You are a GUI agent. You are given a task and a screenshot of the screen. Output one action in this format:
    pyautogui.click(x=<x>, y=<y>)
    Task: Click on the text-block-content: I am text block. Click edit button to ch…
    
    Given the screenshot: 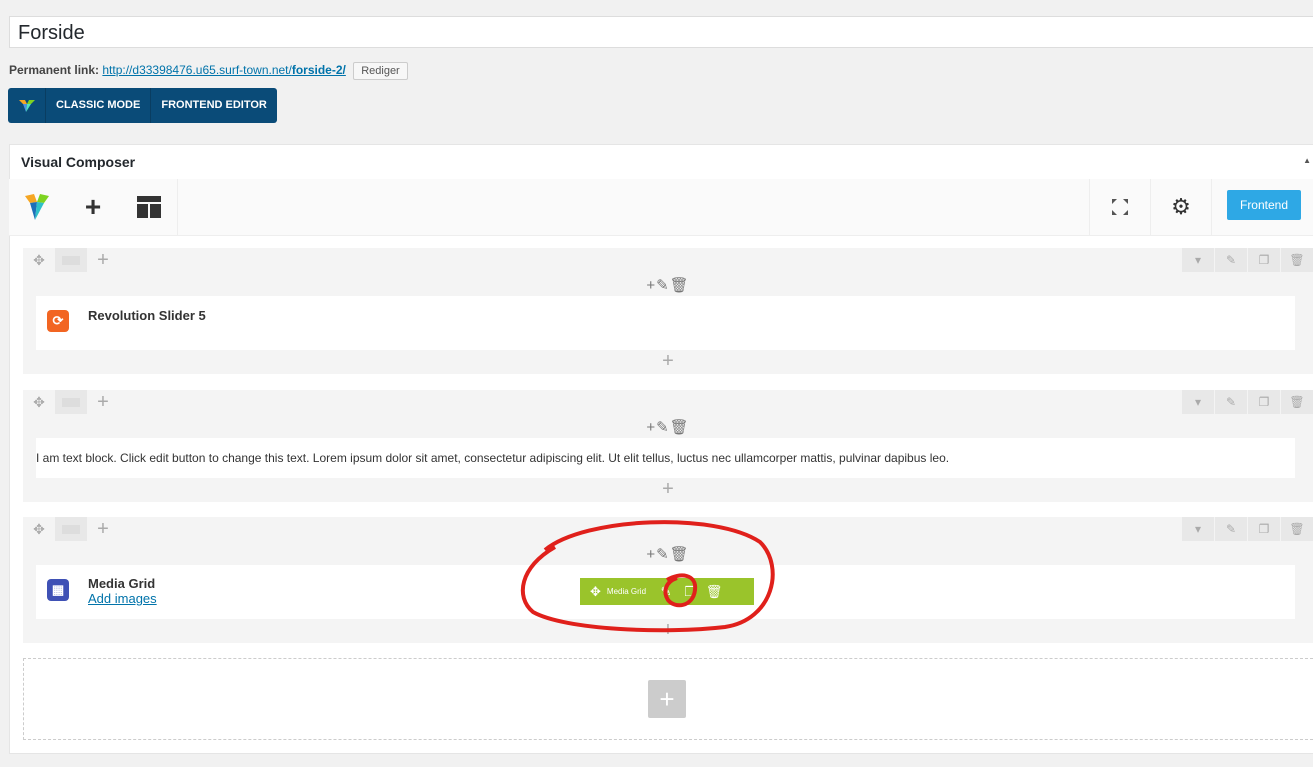 What is the action you would take?
    pyautogui.click(x=493, y=458)
    